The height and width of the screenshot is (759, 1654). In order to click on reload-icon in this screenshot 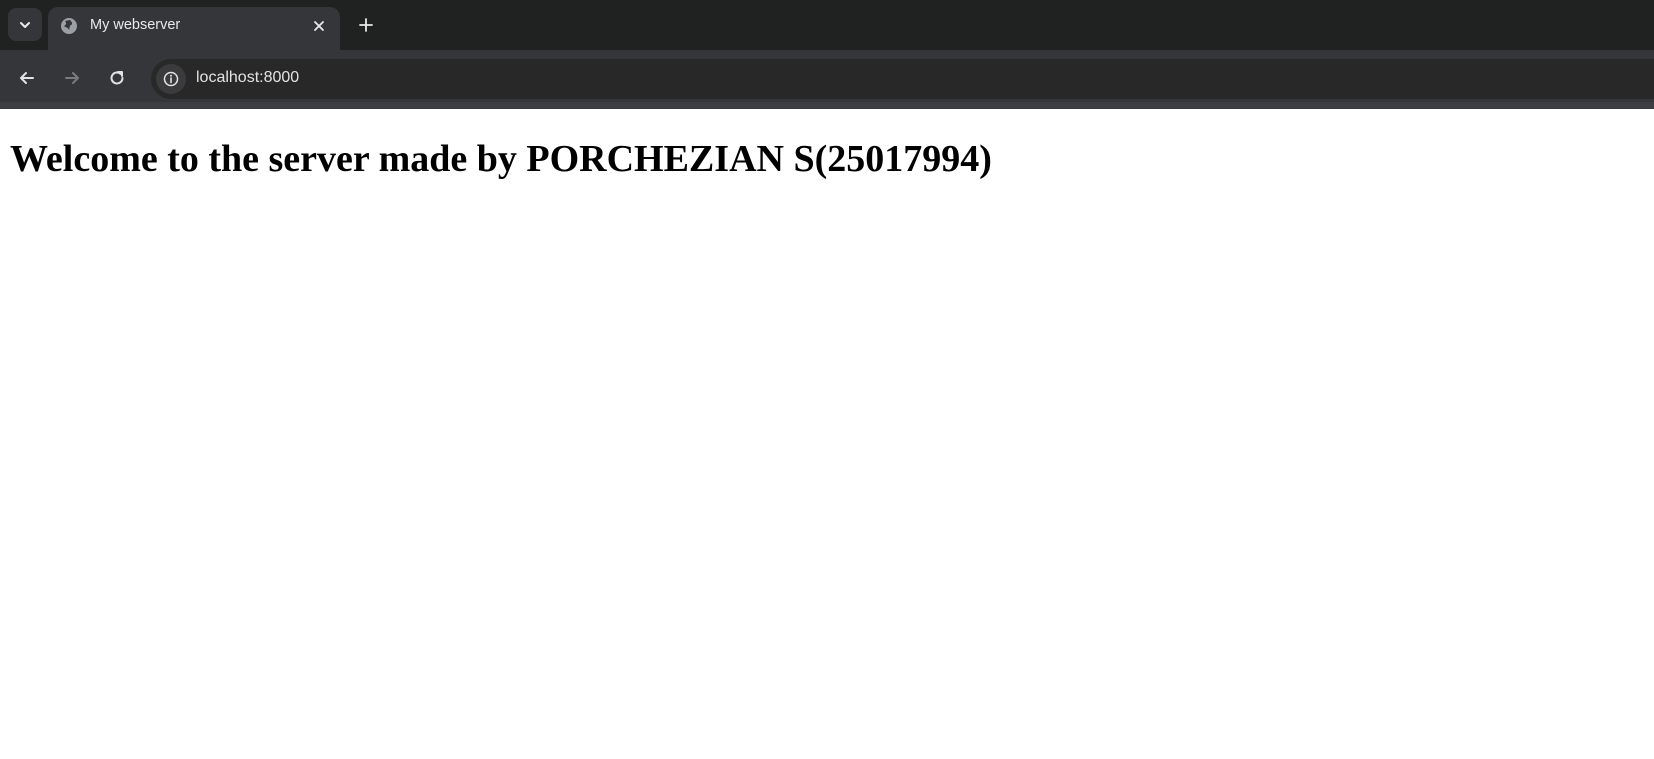, I will do `click(117, 78)`.